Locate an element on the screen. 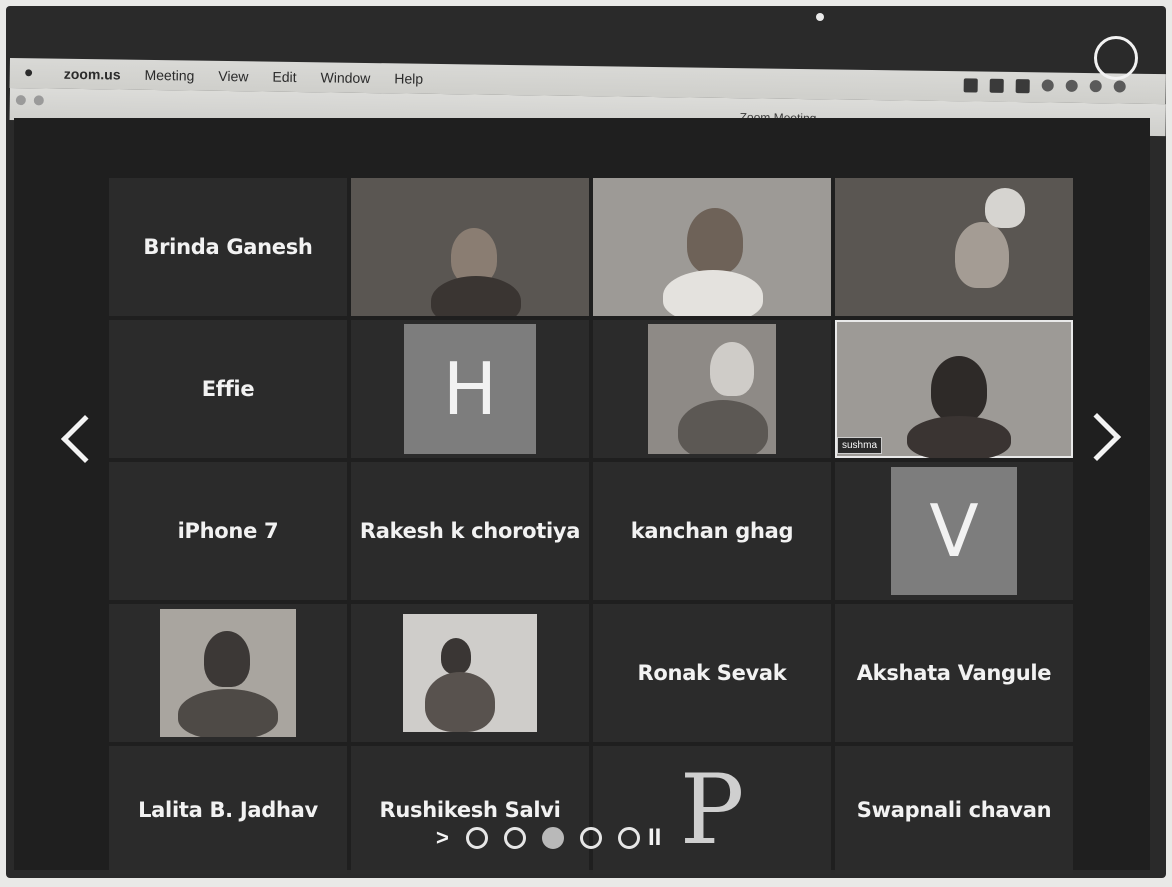  menu-app: zoom.us is located at coordinates (92, 74).